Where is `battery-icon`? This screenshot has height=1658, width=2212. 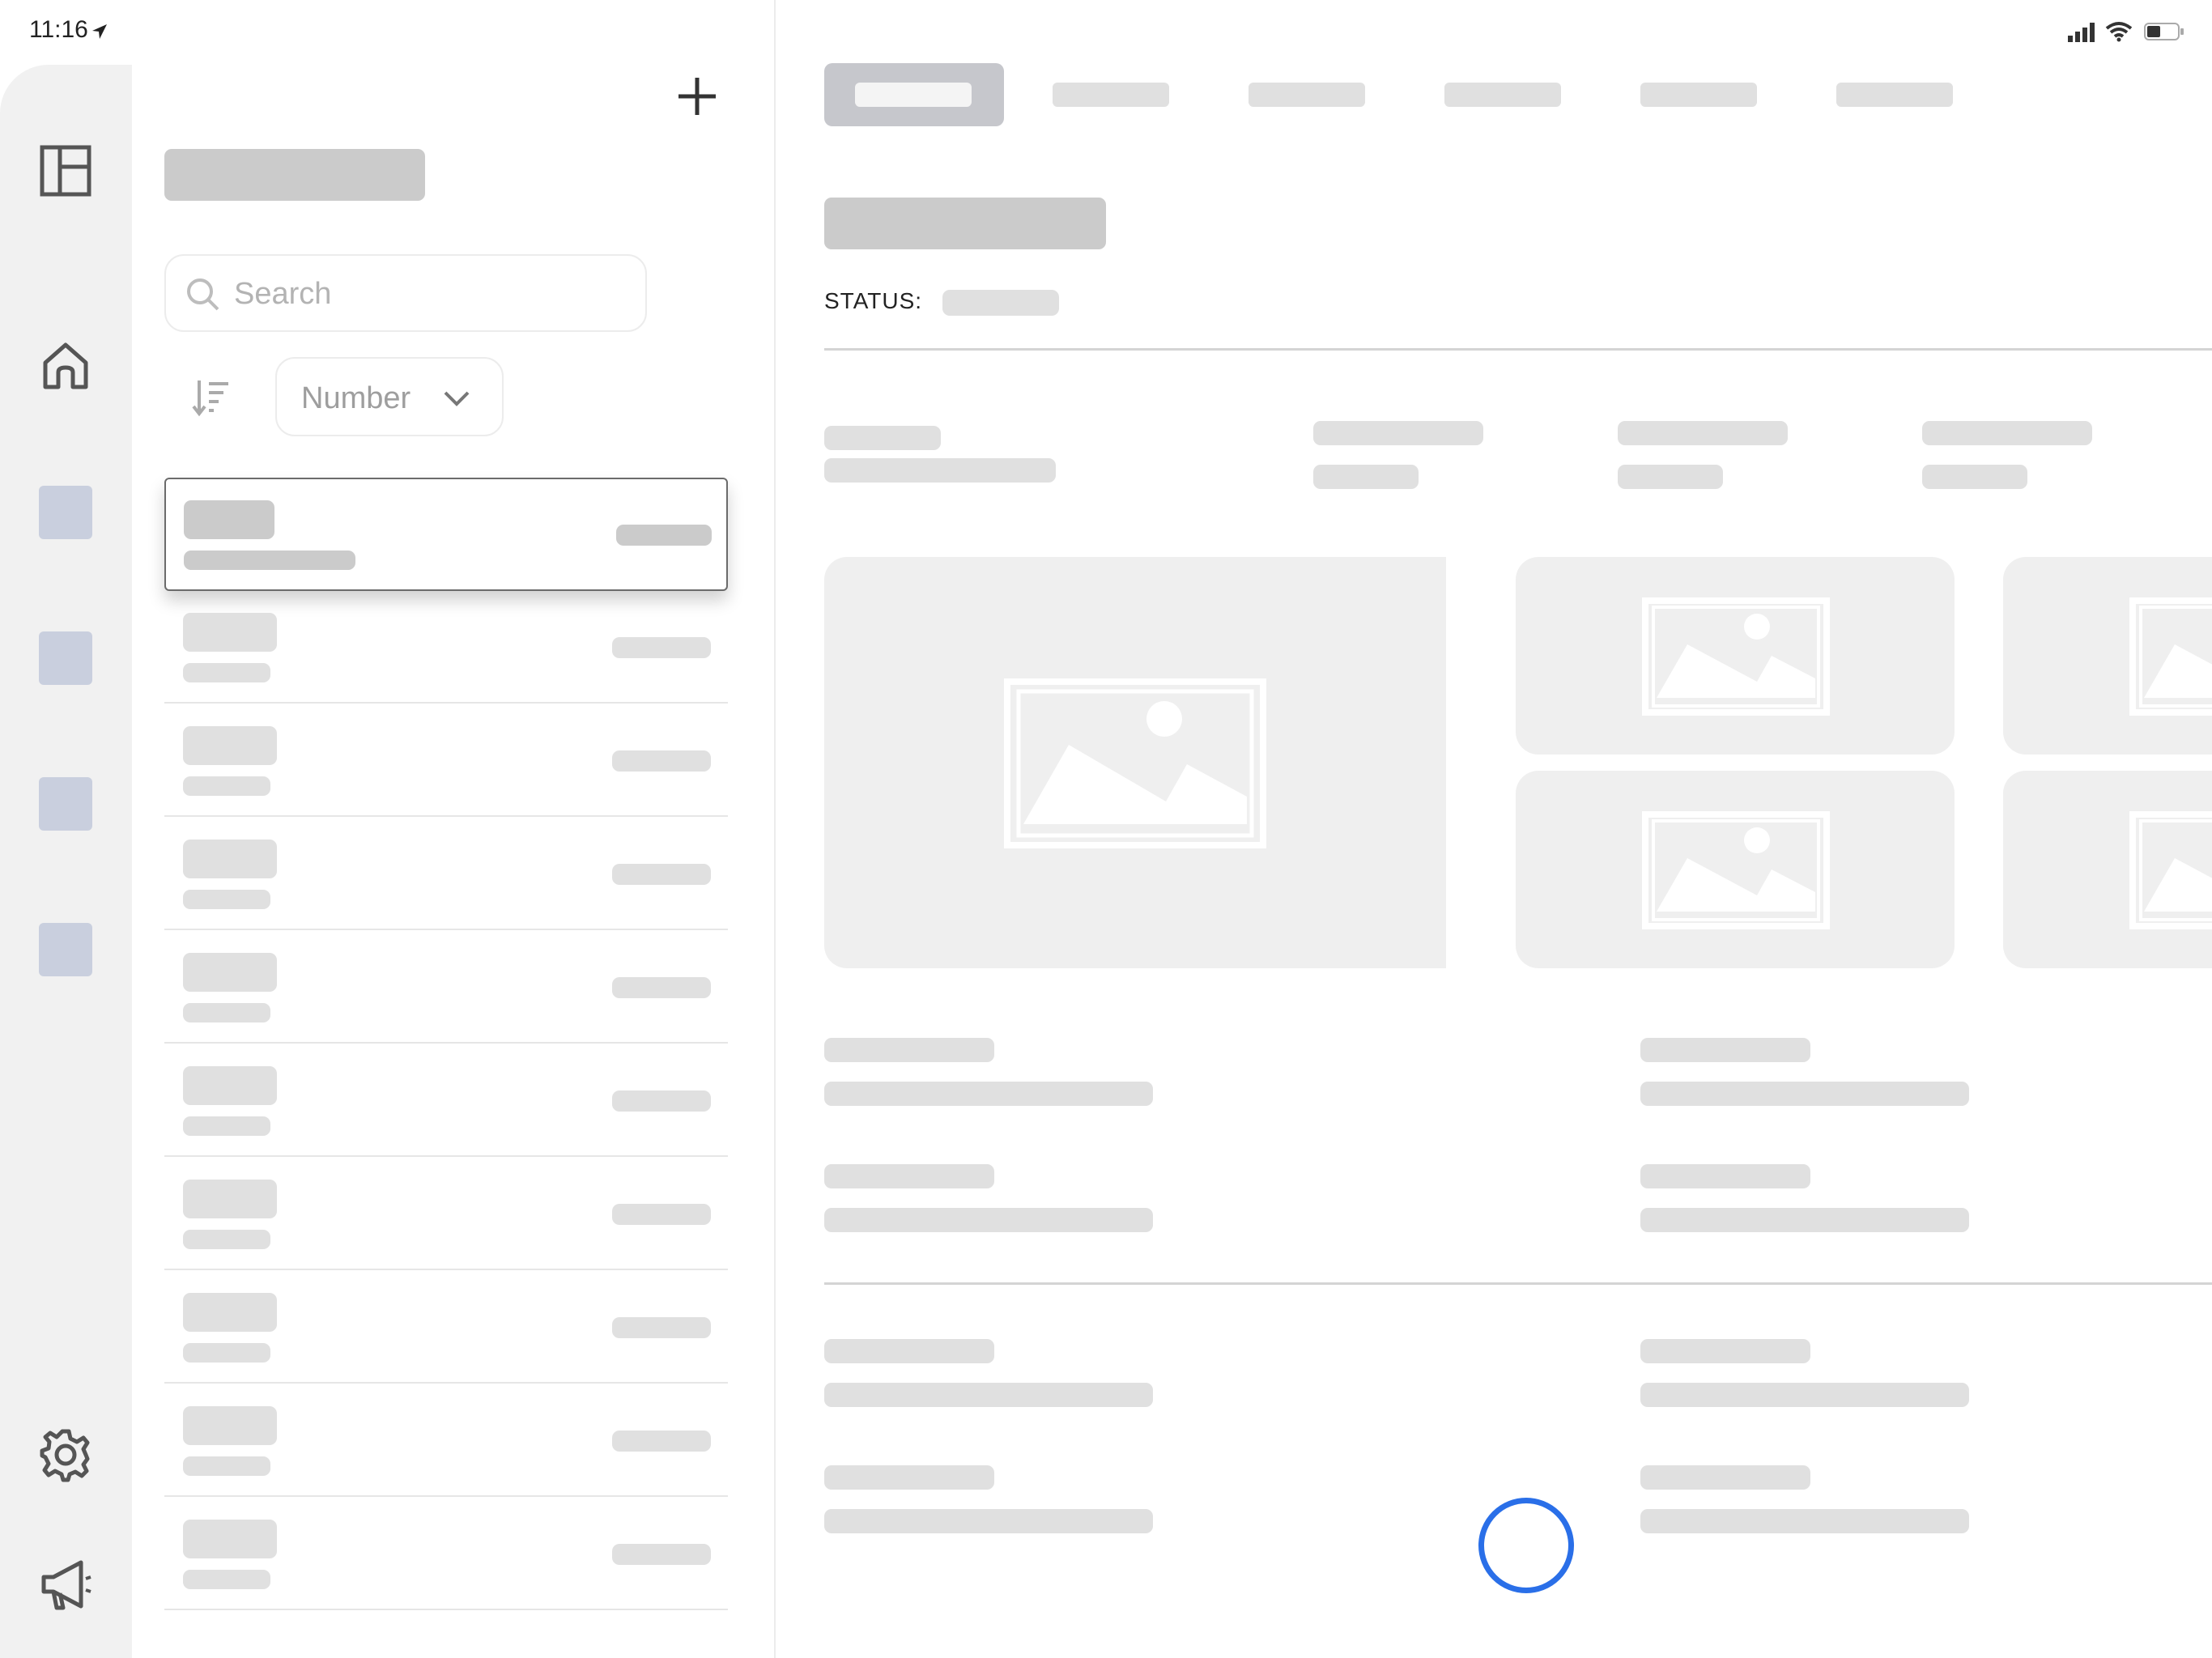 battery-icon is located at coordinates (2164, 31).